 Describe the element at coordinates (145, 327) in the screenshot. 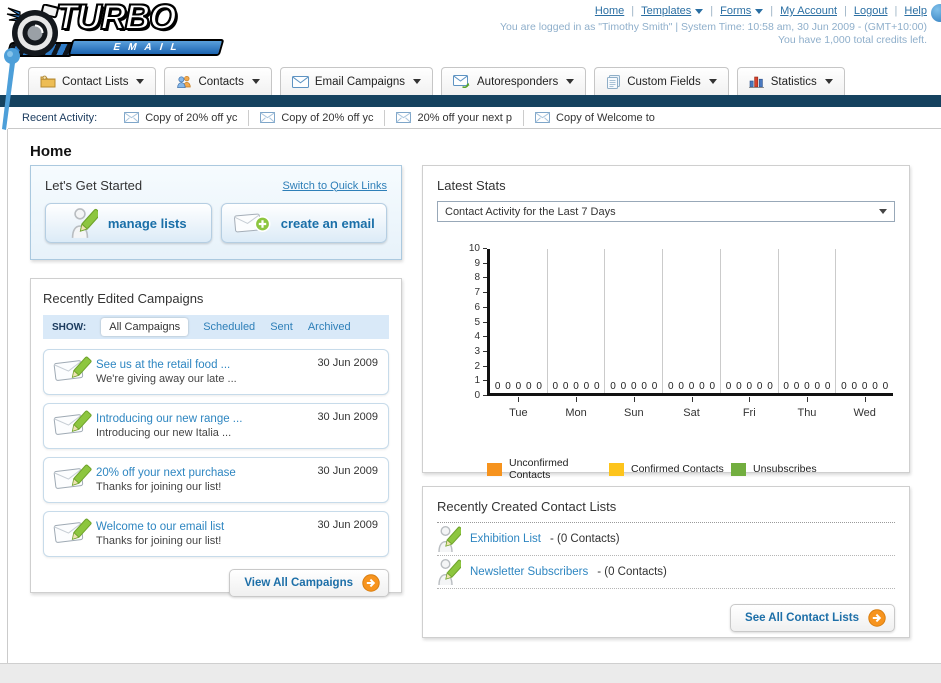

I see `campaign-tab-all-campaigns: All Campaigns` at that location.